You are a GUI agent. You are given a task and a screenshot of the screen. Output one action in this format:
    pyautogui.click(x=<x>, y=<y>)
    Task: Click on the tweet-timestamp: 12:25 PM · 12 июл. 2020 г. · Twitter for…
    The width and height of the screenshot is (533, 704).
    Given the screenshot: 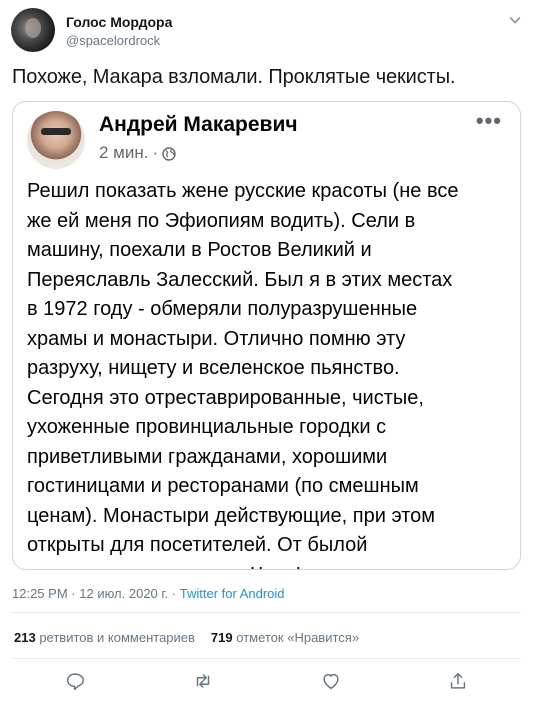 What is the action you would take?
    pyautogui.click(x=148, y=593)
    